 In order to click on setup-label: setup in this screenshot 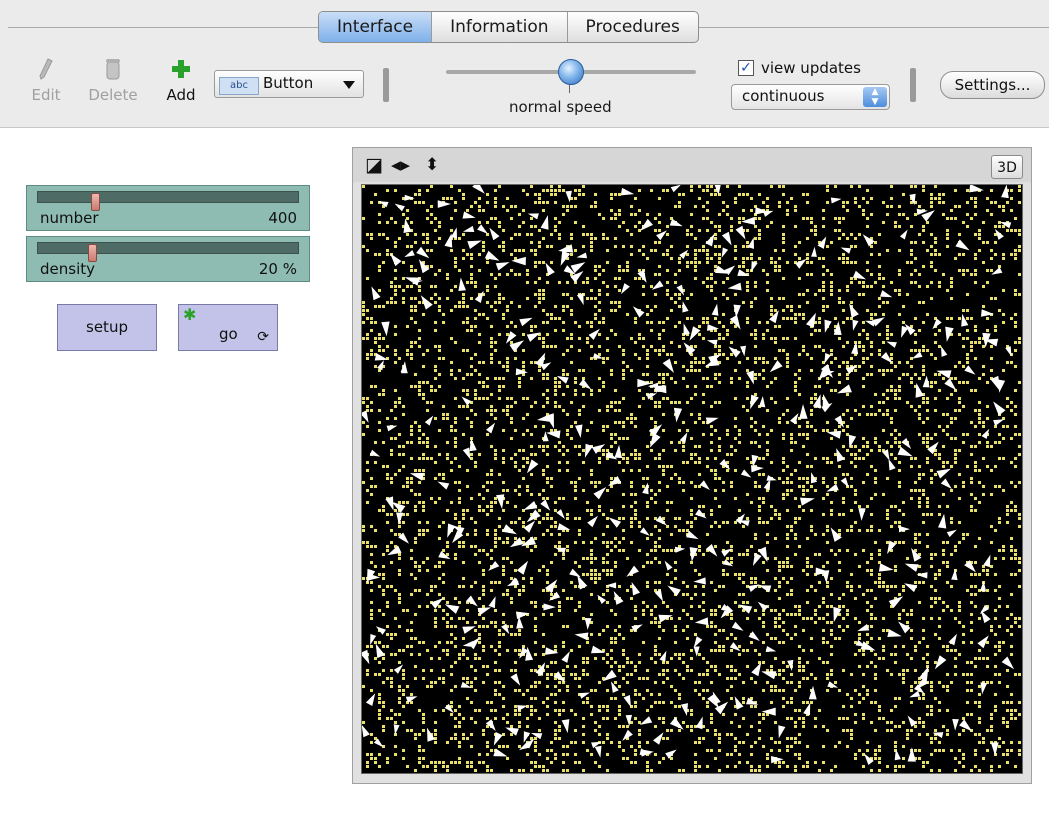, I will do `click(107, 327)`.